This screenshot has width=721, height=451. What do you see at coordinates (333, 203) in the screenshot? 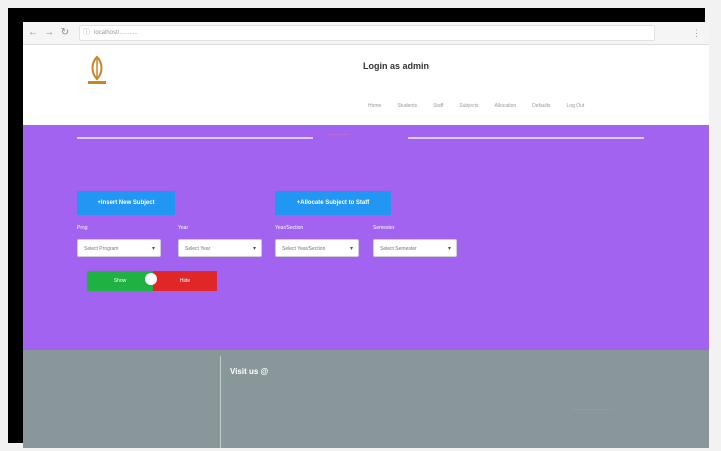
I see `allocate-subject-button: +Allocate Subject to Staff` at bounding box center [333, 203].